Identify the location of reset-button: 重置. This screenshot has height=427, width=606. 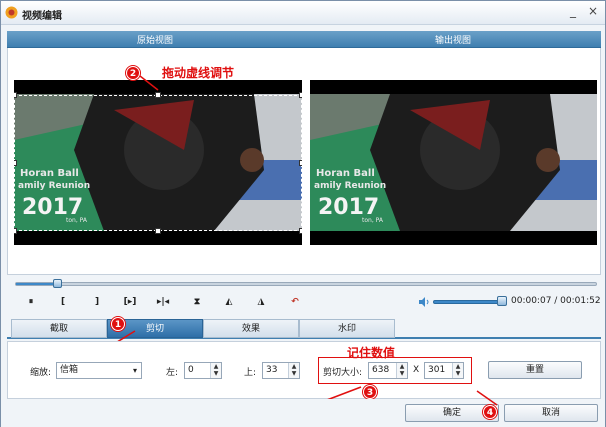
(535, 370).